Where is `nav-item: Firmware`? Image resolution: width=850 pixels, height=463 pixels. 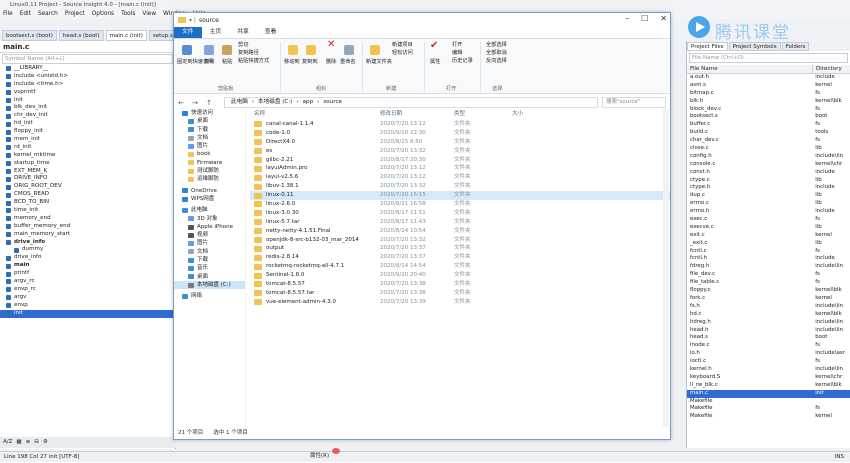 nav-item: Firmware is located at coordinates (209, 163).